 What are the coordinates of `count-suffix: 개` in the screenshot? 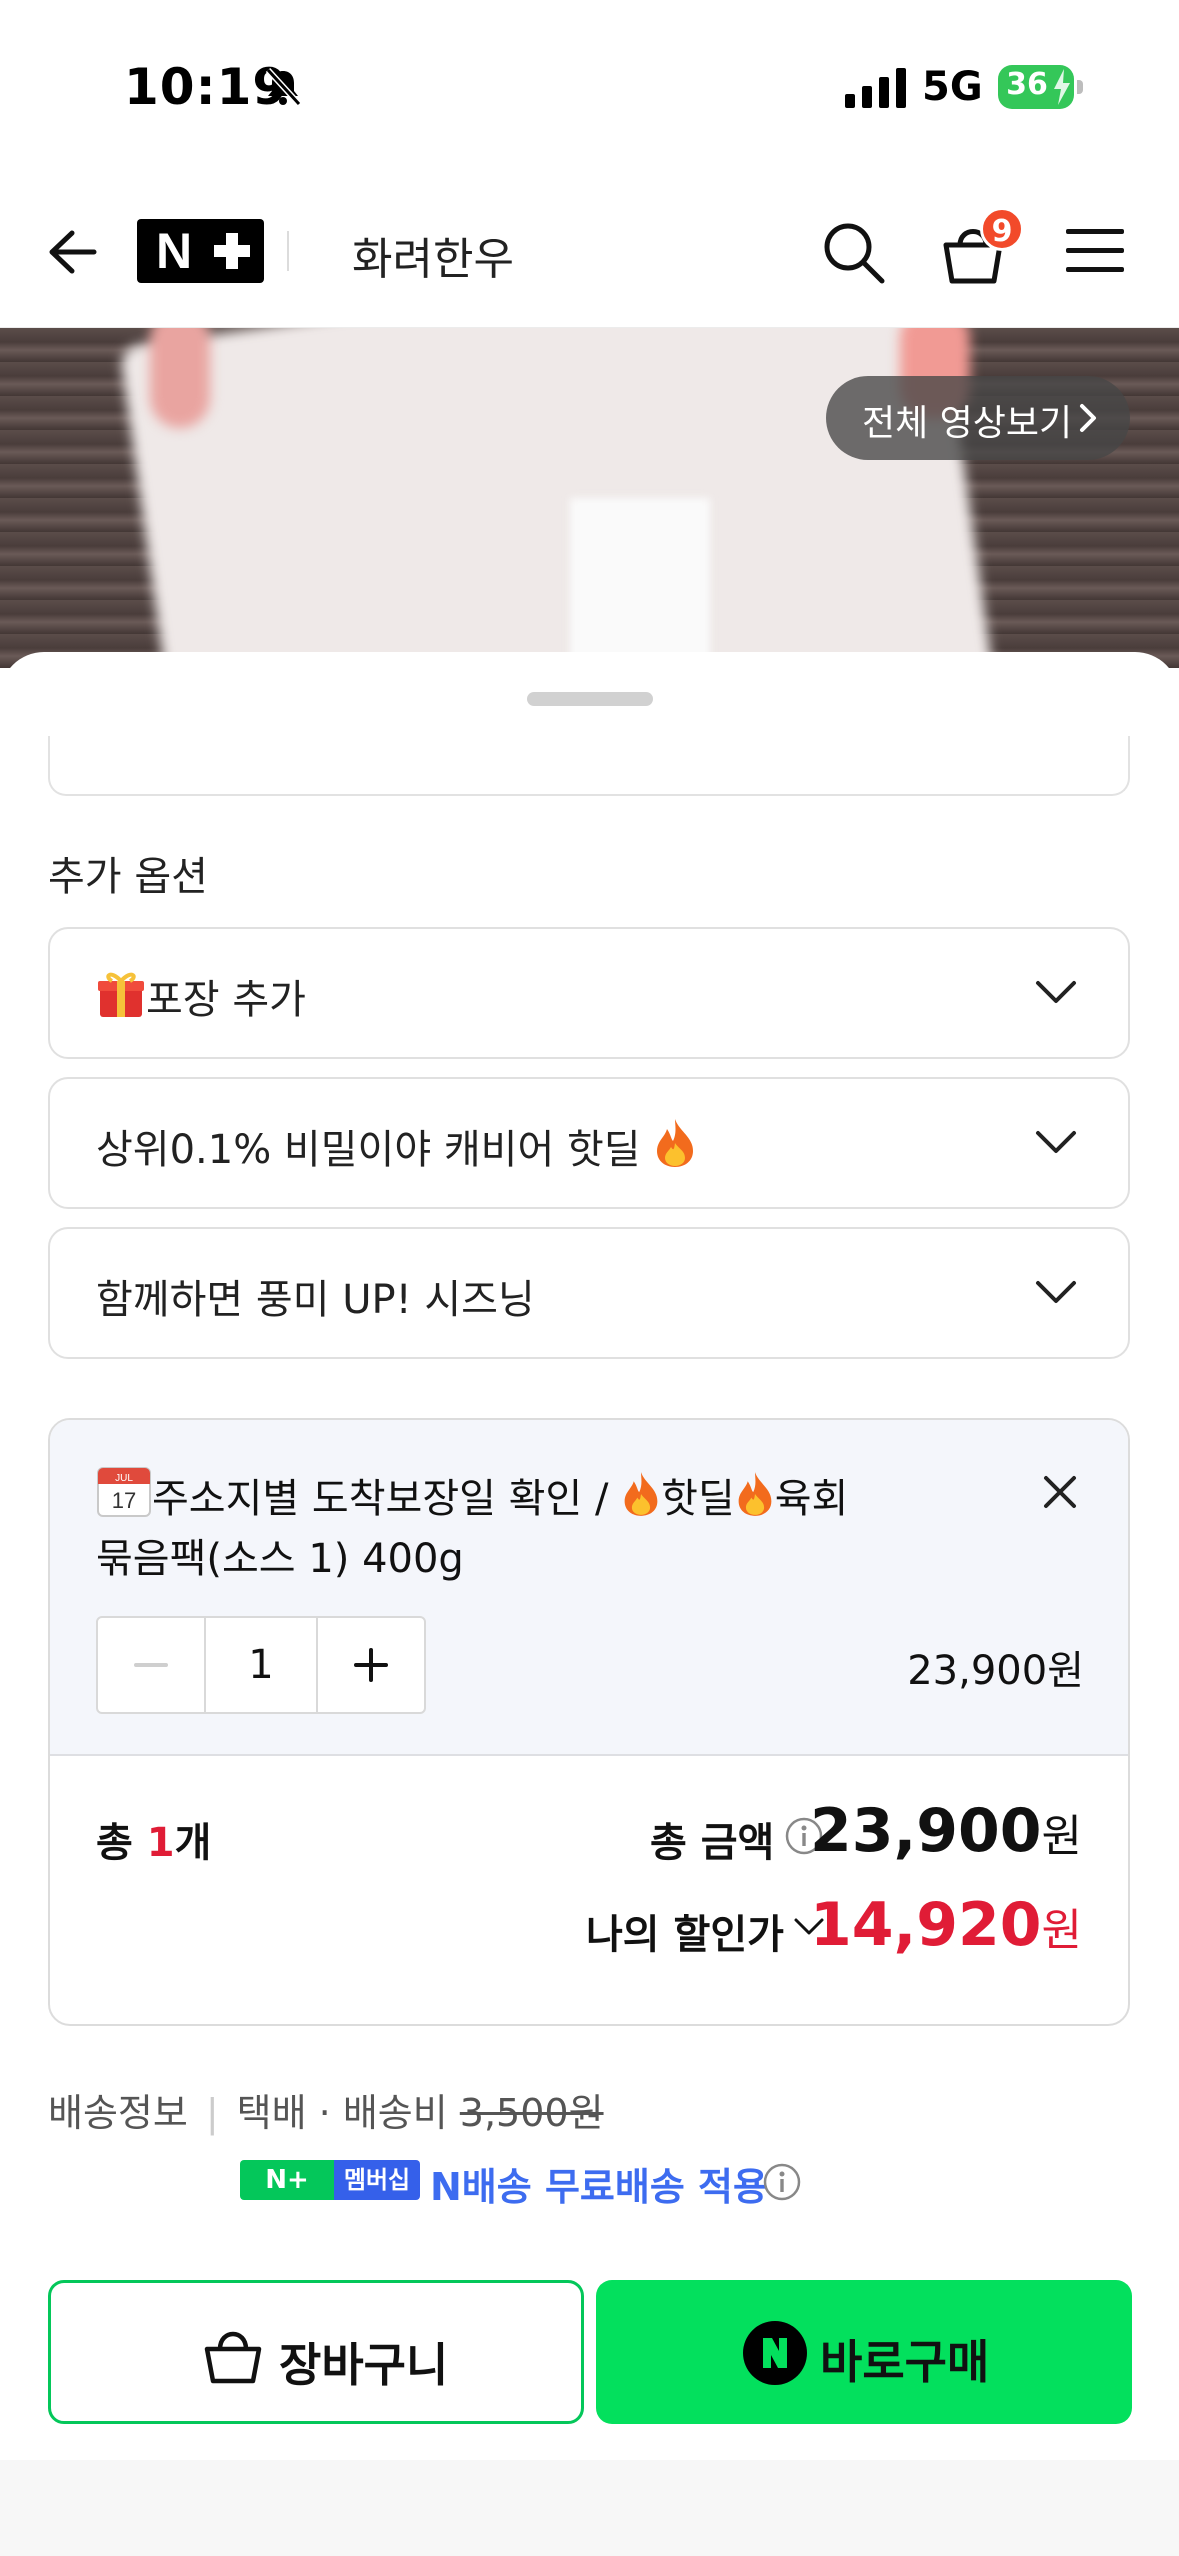 It's located at (193, 1843).